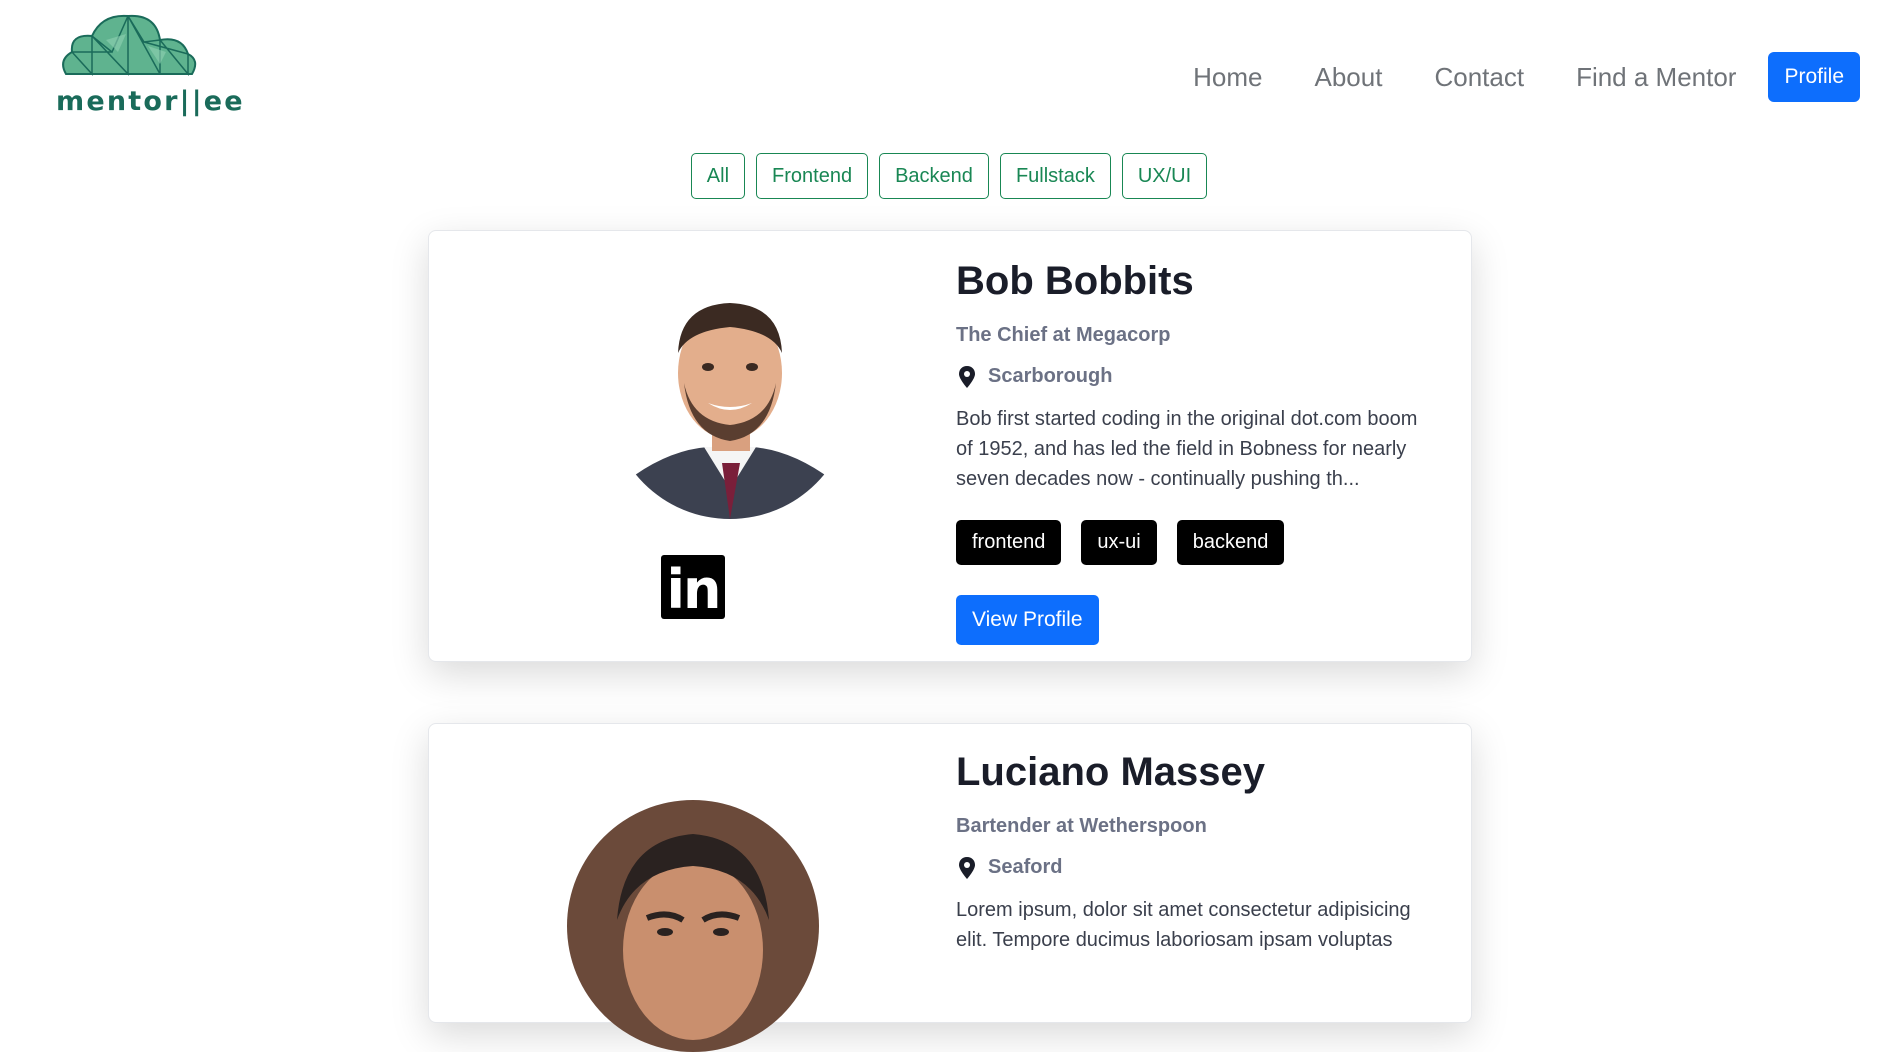  Describe the element at coordinates (1009, 542) in the screenshot. I see `tag-frontend: frontend` at that location.